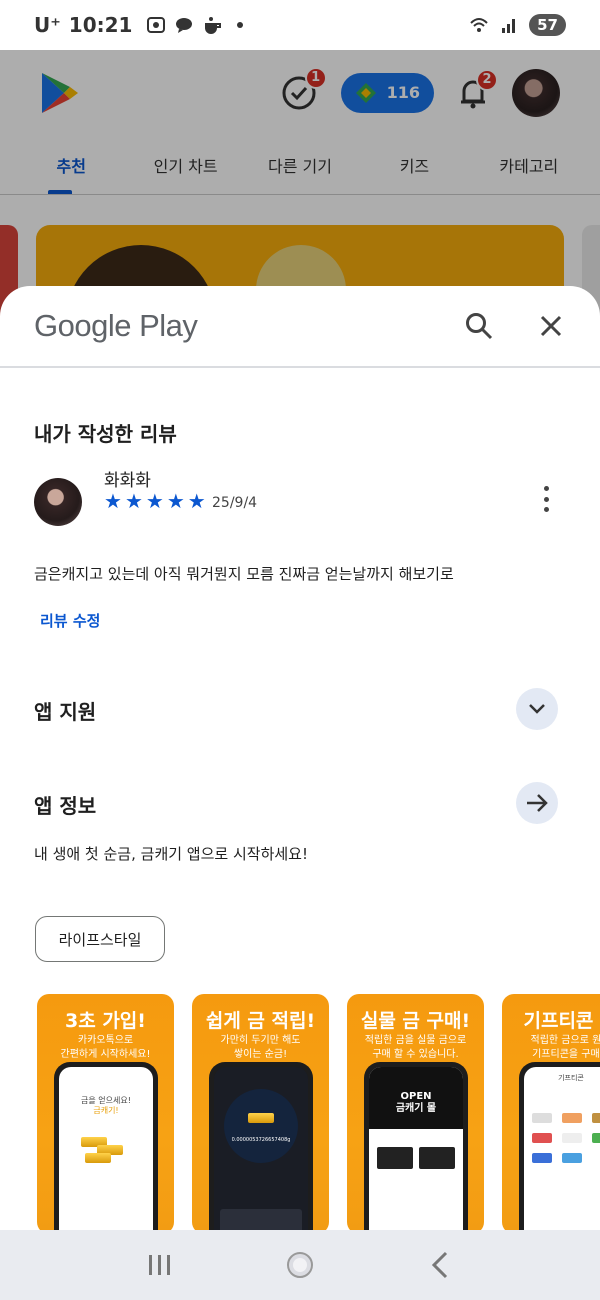  What do you see at coordinates (235, 503) in the screenshot?
I see `review-date: 25/9/4` at bounding box center [235, 503].